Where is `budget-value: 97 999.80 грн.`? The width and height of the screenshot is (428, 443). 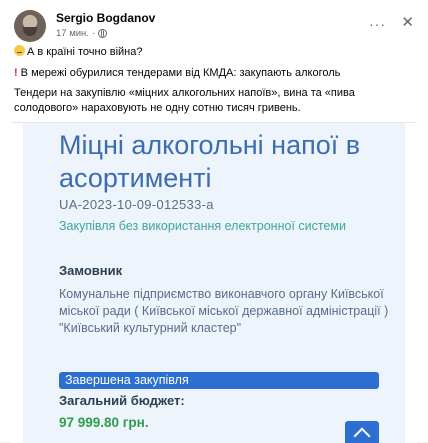
budget-value: 97 999.80 грн. is located at coordinates (104, 422).